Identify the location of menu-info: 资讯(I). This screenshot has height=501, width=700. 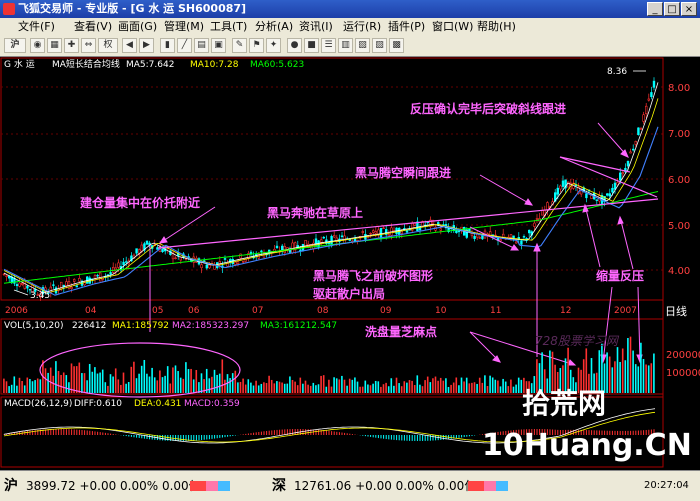
(316, 27).